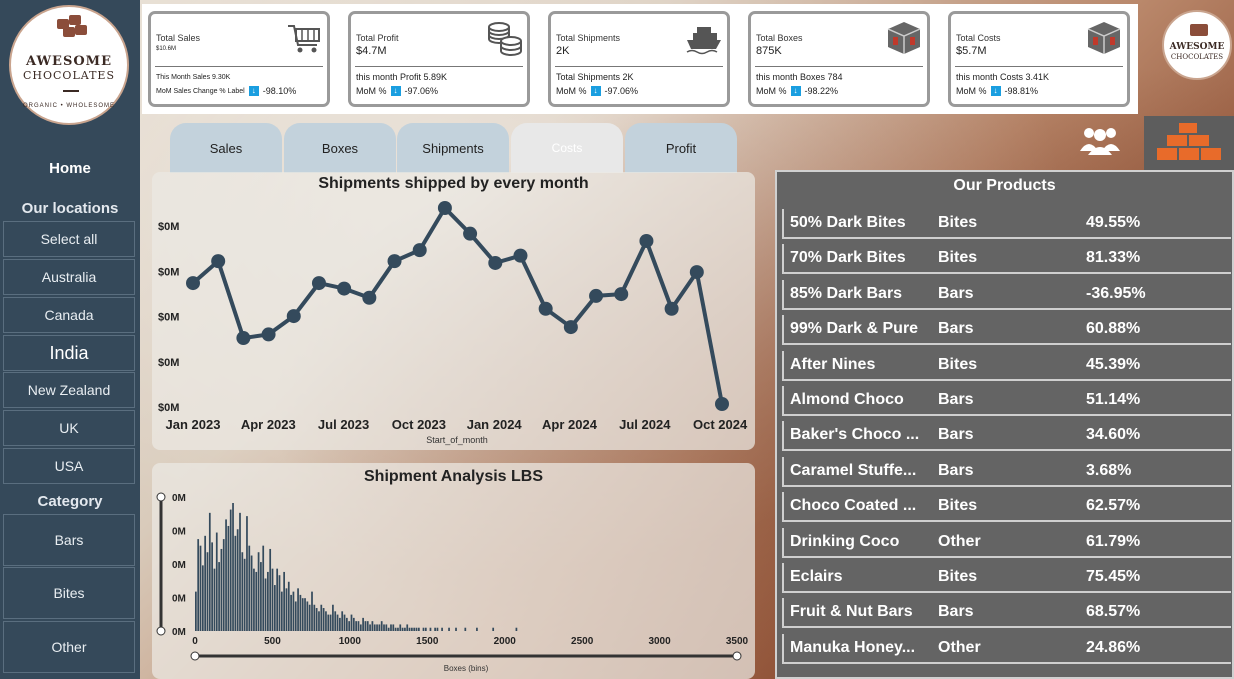 This screenshot has height=679, width=1234. Describe the element at coordinates (1006, 330) in the screenshot. I see `product-row: 99% Dark & Pure Bars 60.88%` at that location.